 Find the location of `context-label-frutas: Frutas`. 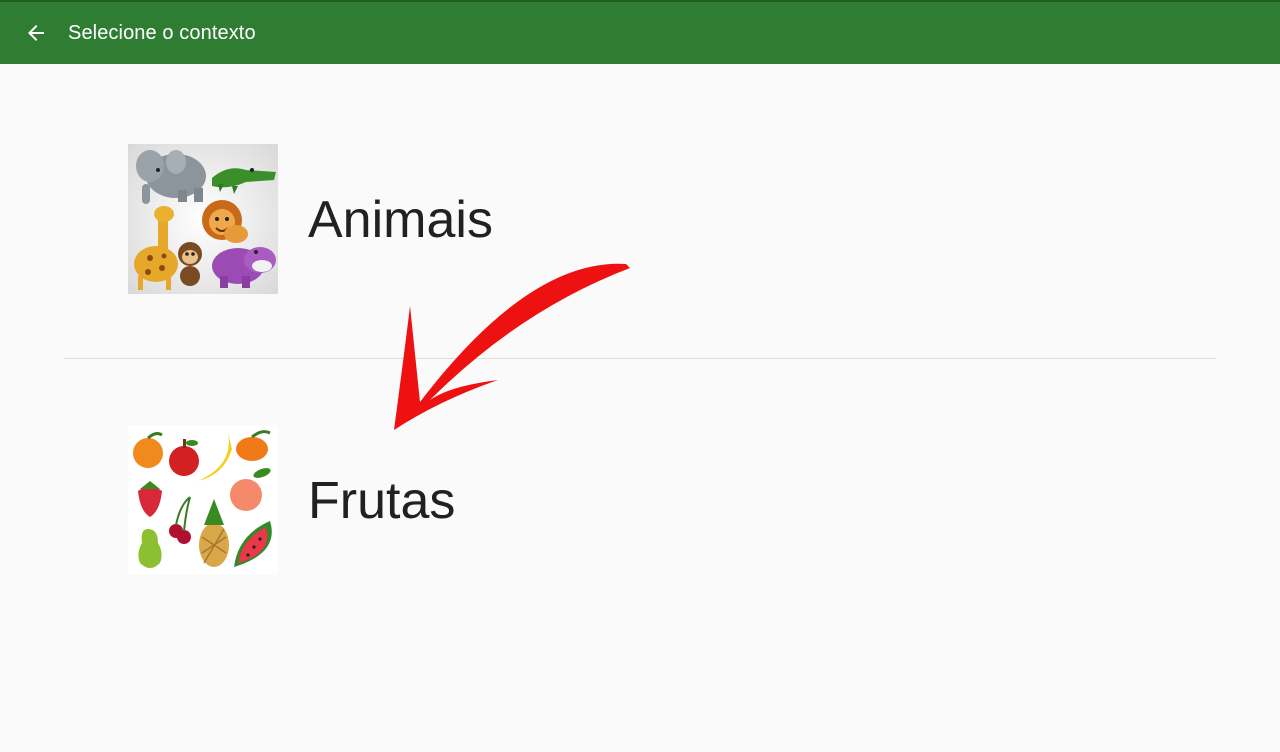

context-label-frutas: Frutas is located at coordinates (382, 501).